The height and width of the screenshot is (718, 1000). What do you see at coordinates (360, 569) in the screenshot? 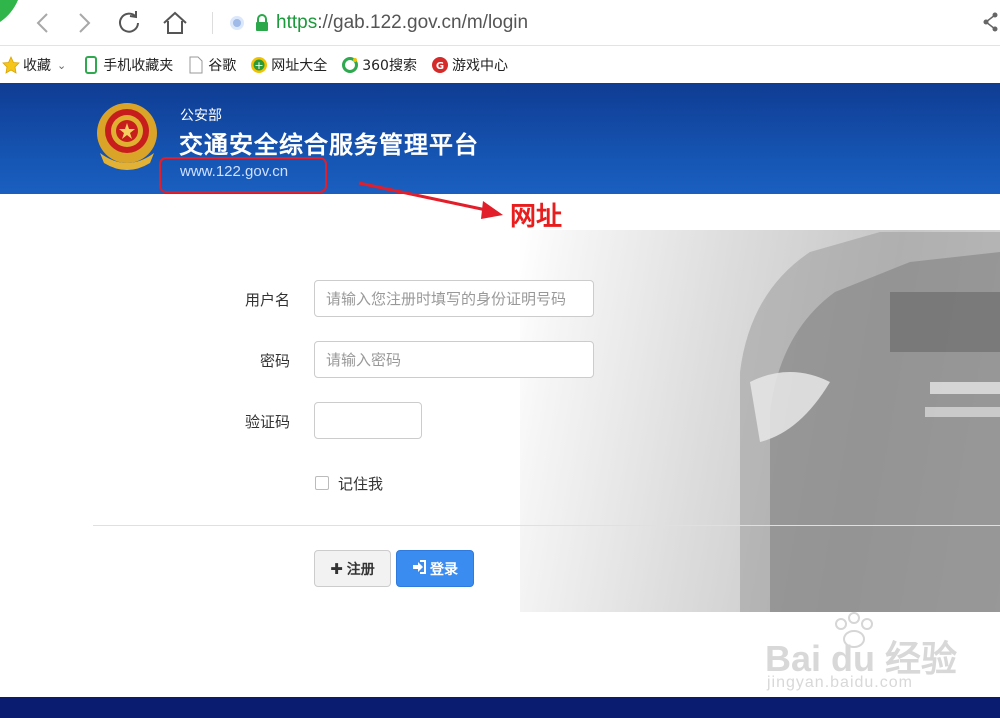
I see `register-label: 注册` at bounding box center [360, 569].